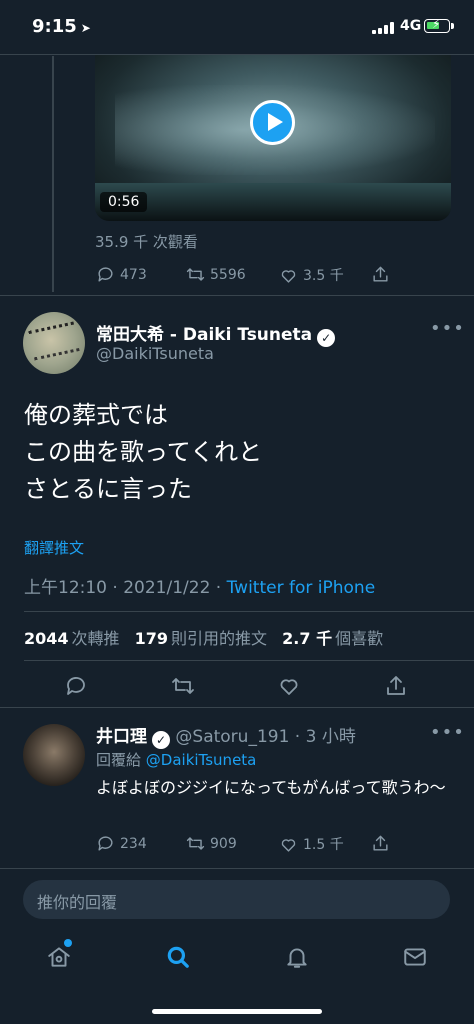 This screenshot has height=1024, width=474. I want to click on reply-retweet-count: 909, so click(223, 843).